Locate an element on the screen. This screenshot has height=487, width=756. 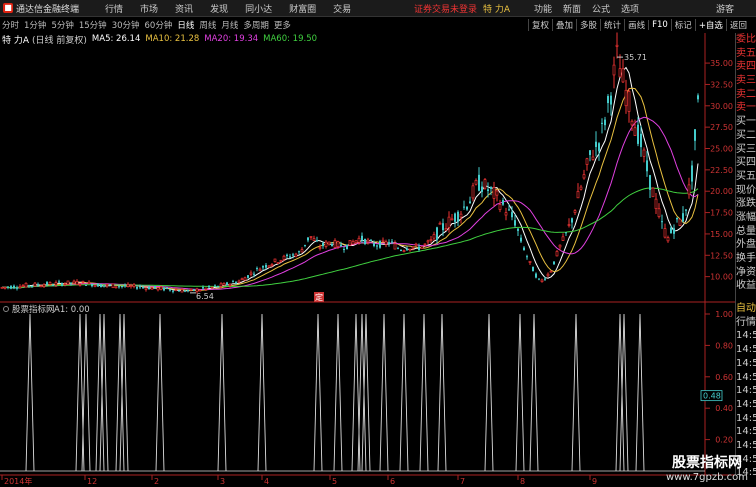
tab-30min: 30分钟 is located at coordinates (126, 25).